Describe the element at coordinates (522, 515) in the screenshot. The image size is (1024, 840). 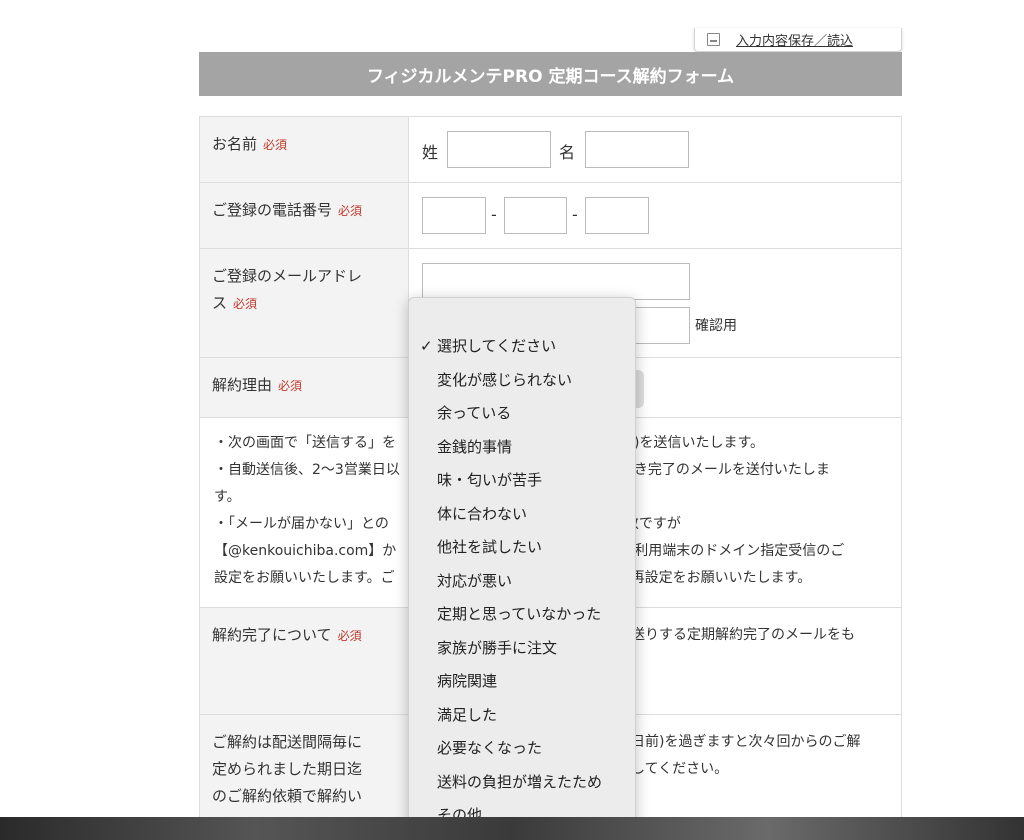
I see `dropdown-option: 体に合わない` at that location.